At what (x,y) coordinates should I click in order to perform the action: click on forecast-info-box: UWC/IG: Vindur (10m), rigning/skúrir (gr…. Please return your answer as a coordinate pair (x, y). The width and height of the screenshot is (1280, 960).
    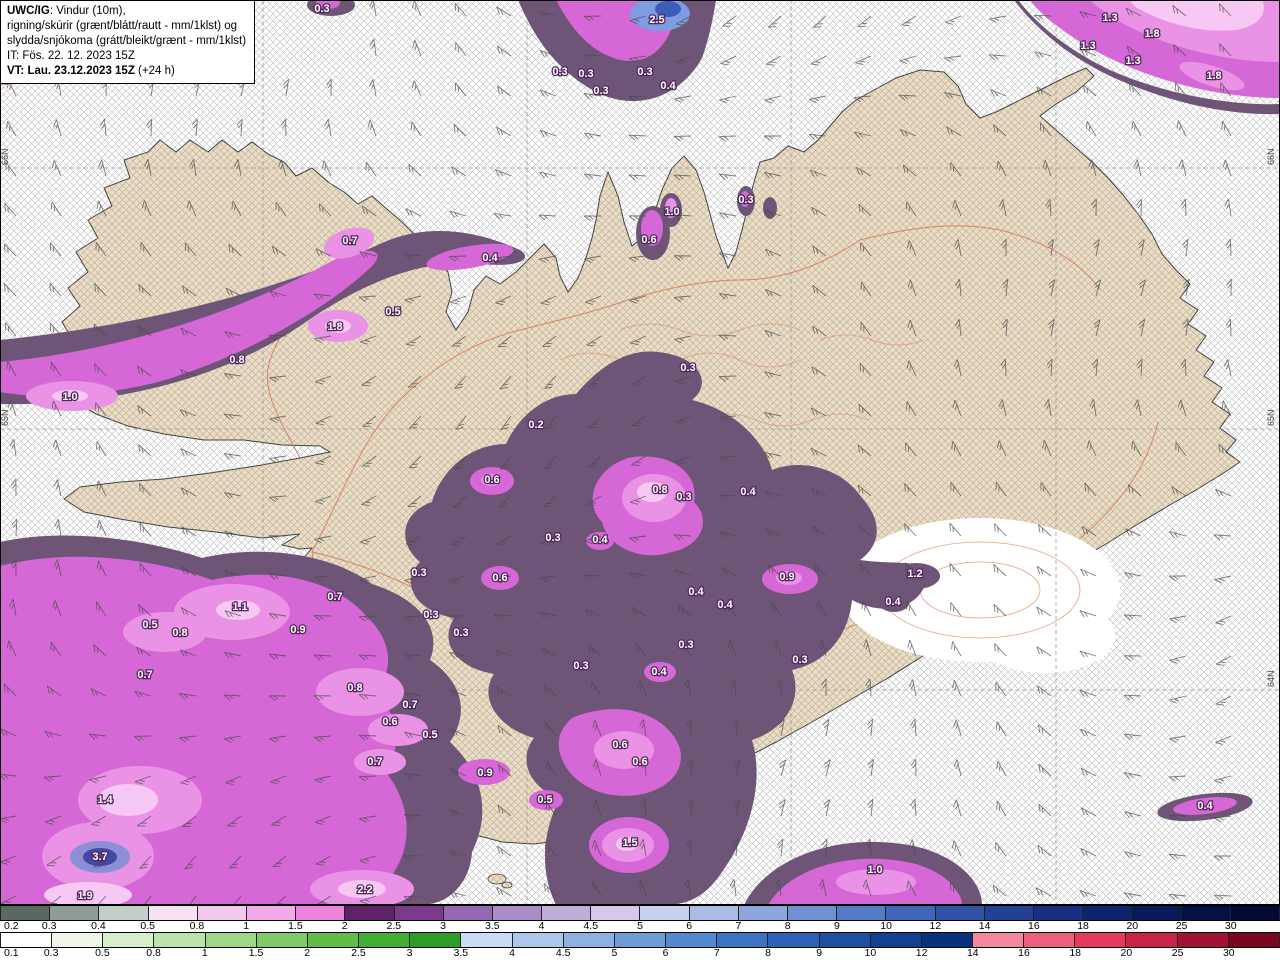
    Looking at the image, I should click on (128, 42).